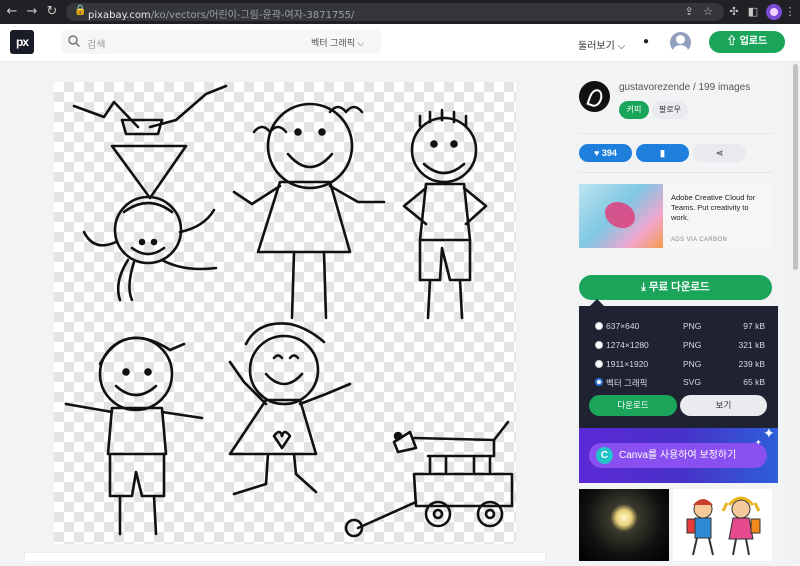 This screenshot has width=800, height=566. I want to click on notification-bell-icon: ●, so click(646, 41).